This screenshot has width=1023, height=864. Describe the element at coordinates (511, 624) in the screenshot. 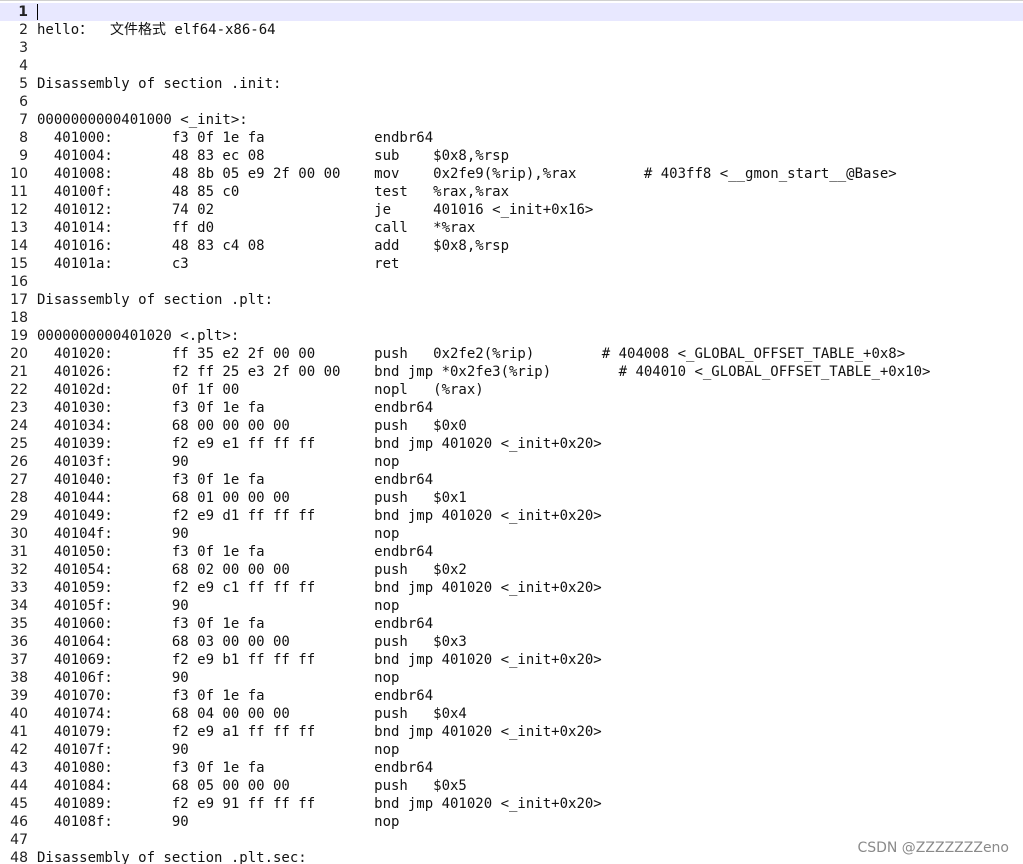

I see `editor-line: 35 401060: f3 0f 1e fa endbr64` at that location.